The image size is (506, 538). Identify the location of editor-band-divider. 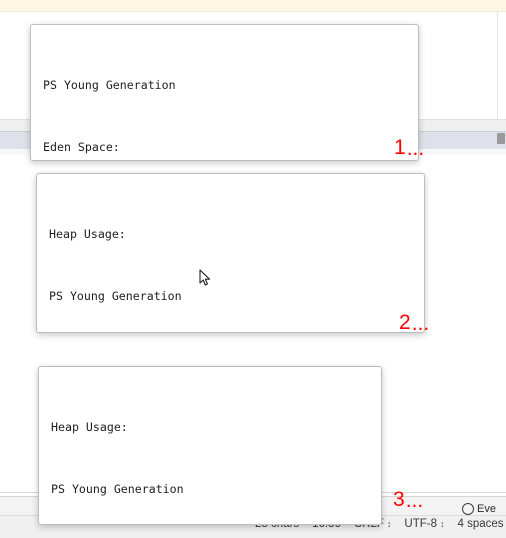
(253, 11).